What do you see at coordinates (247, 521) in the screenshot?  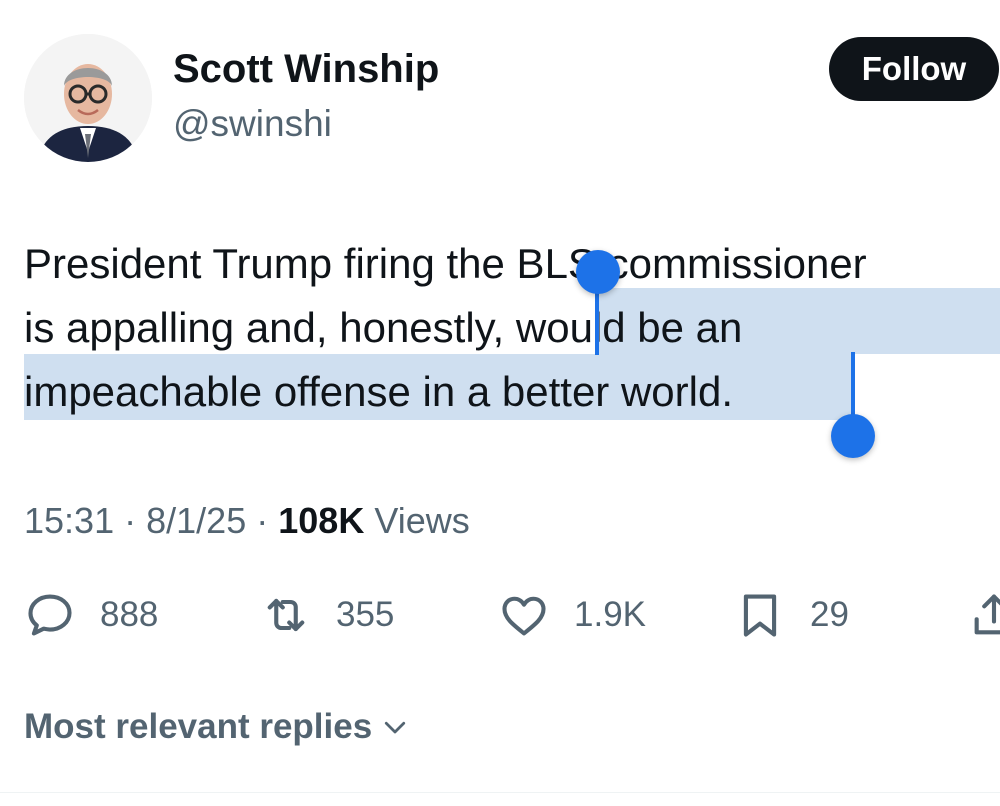 I see `tweet-meta: 15:31 · 8/1/25 · 108K Views` at bounding box center [247, 521].